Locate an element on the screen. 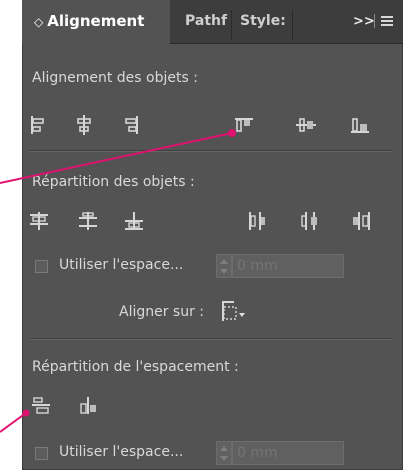  section-title-distribute-spacing: Répartition de l'espacement : is located at coordinates (135, 367).